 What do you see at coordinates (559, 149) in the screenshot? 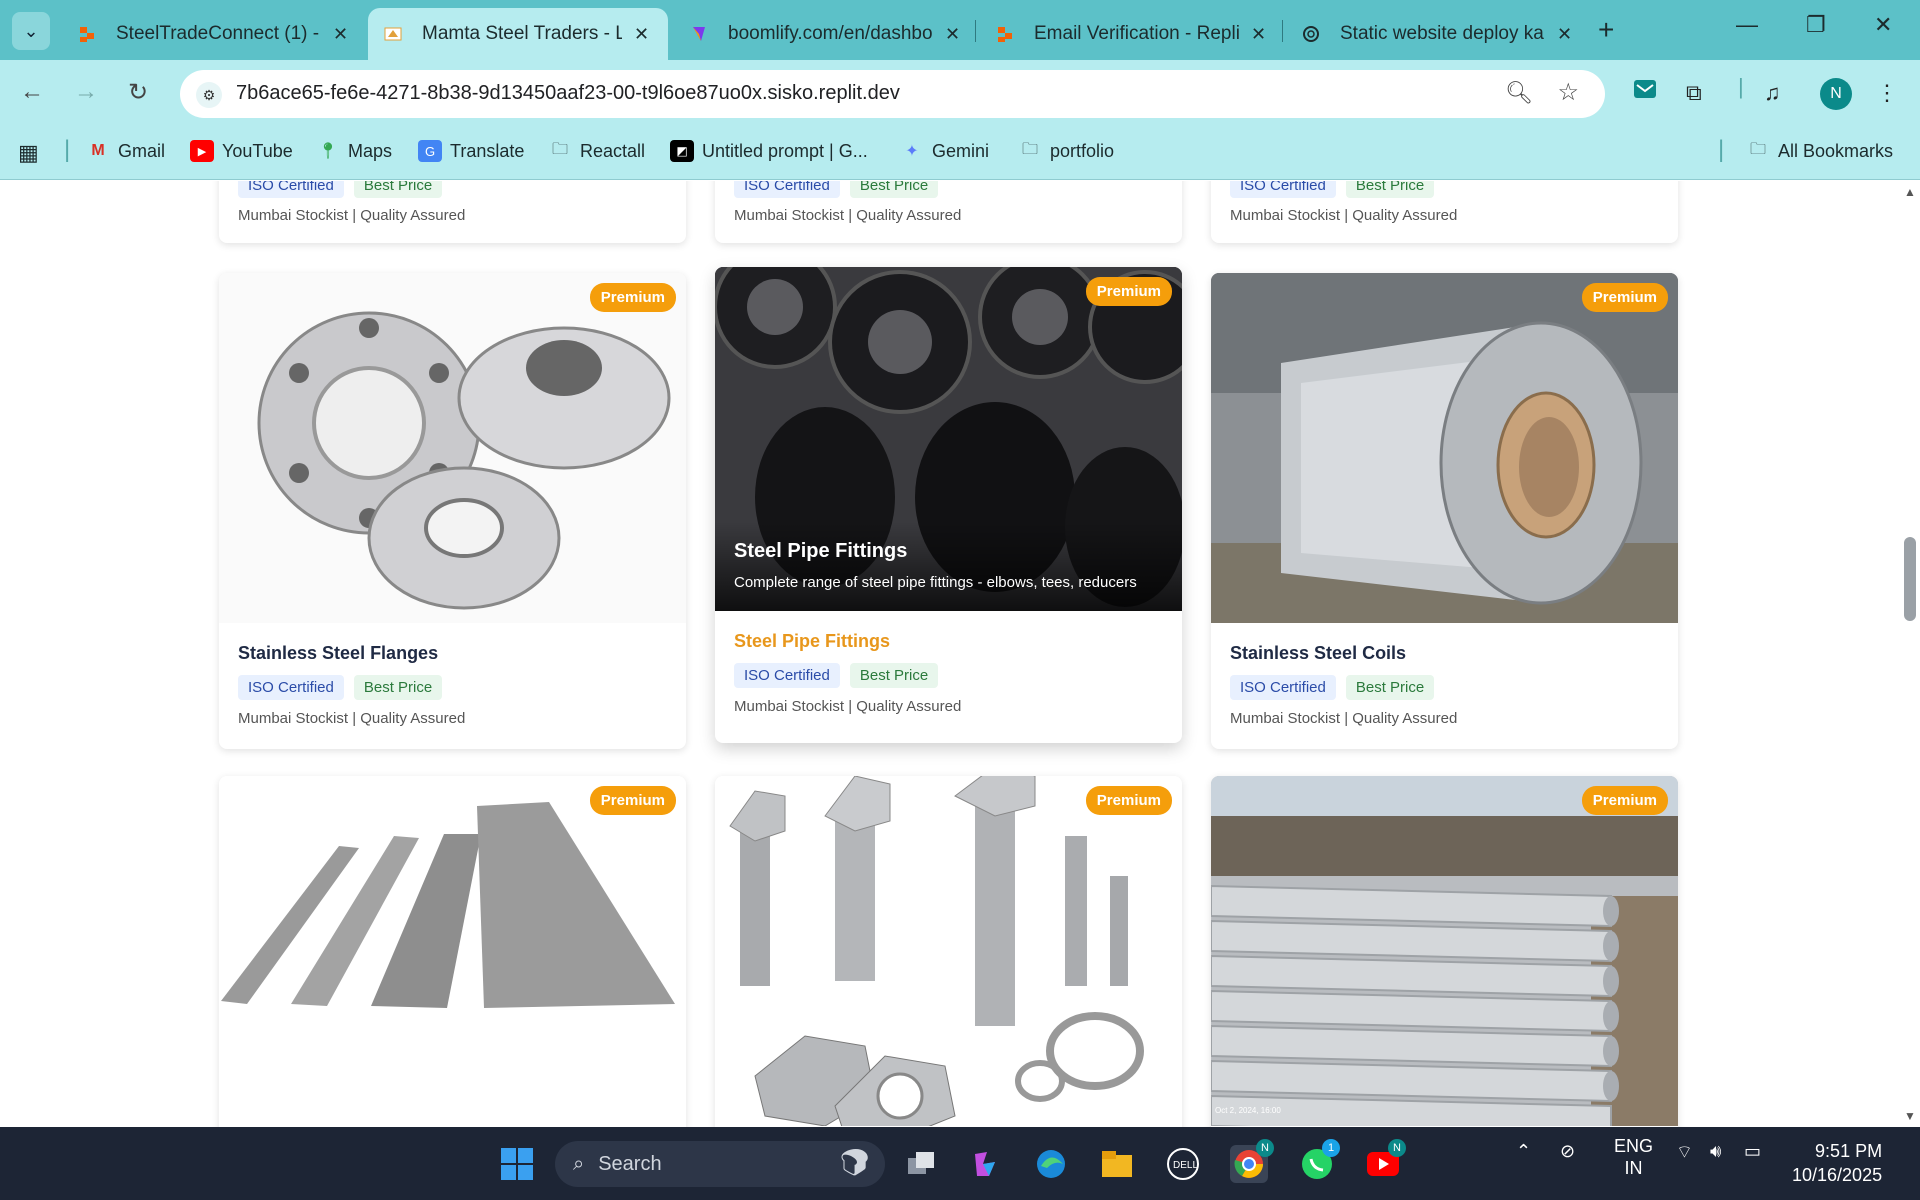
I see `folder-icon: 🗀` at bounding box center [559, 149].